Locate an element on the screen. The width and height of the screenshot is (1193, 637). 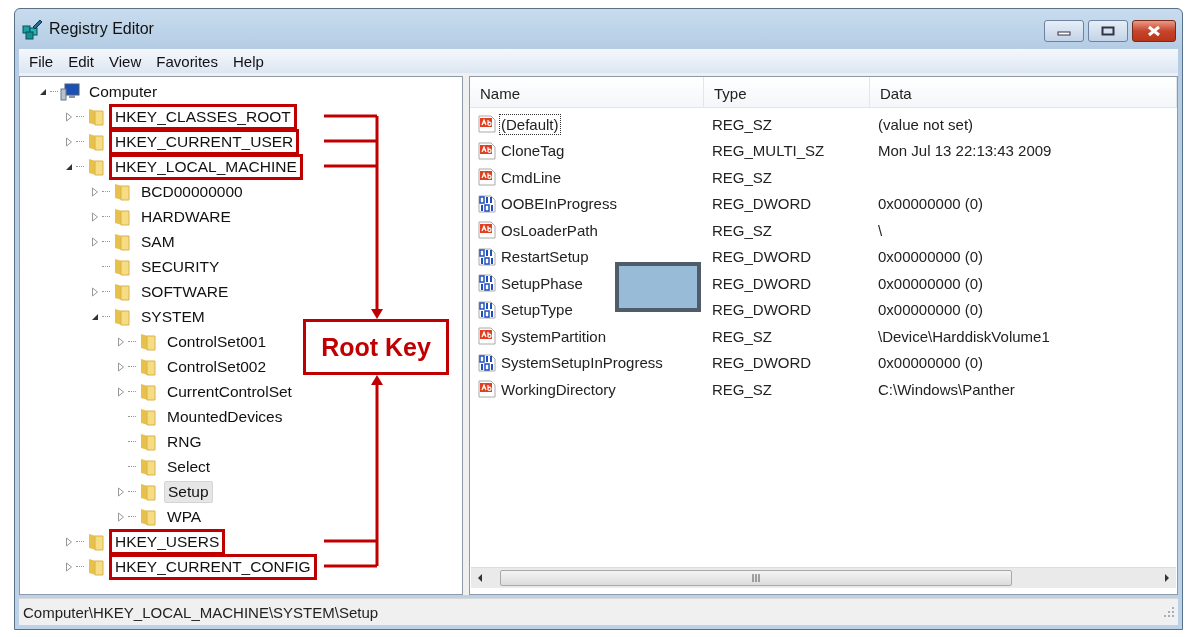
horizontal-scrollbar is located at coordinates (823, 577).